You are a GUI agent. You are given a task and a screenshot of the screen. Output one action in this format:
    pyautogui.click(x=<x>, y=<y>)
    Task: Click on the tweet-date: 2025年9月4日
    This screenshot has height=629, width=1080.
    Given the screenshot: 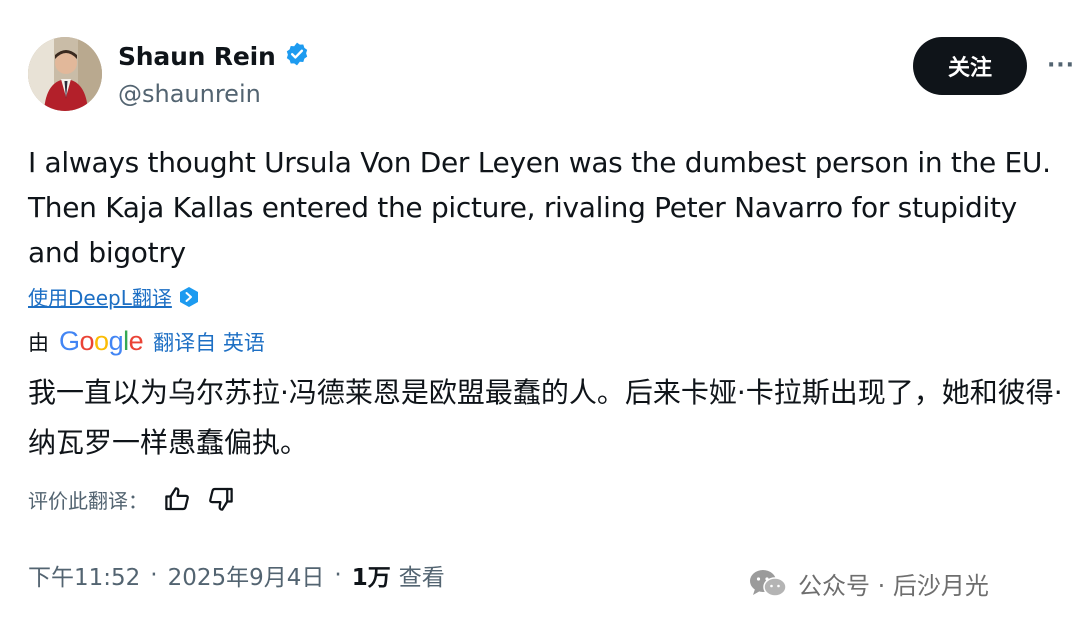 What is the action you would take?
    pyautogui.click(x=246, y=575)
    